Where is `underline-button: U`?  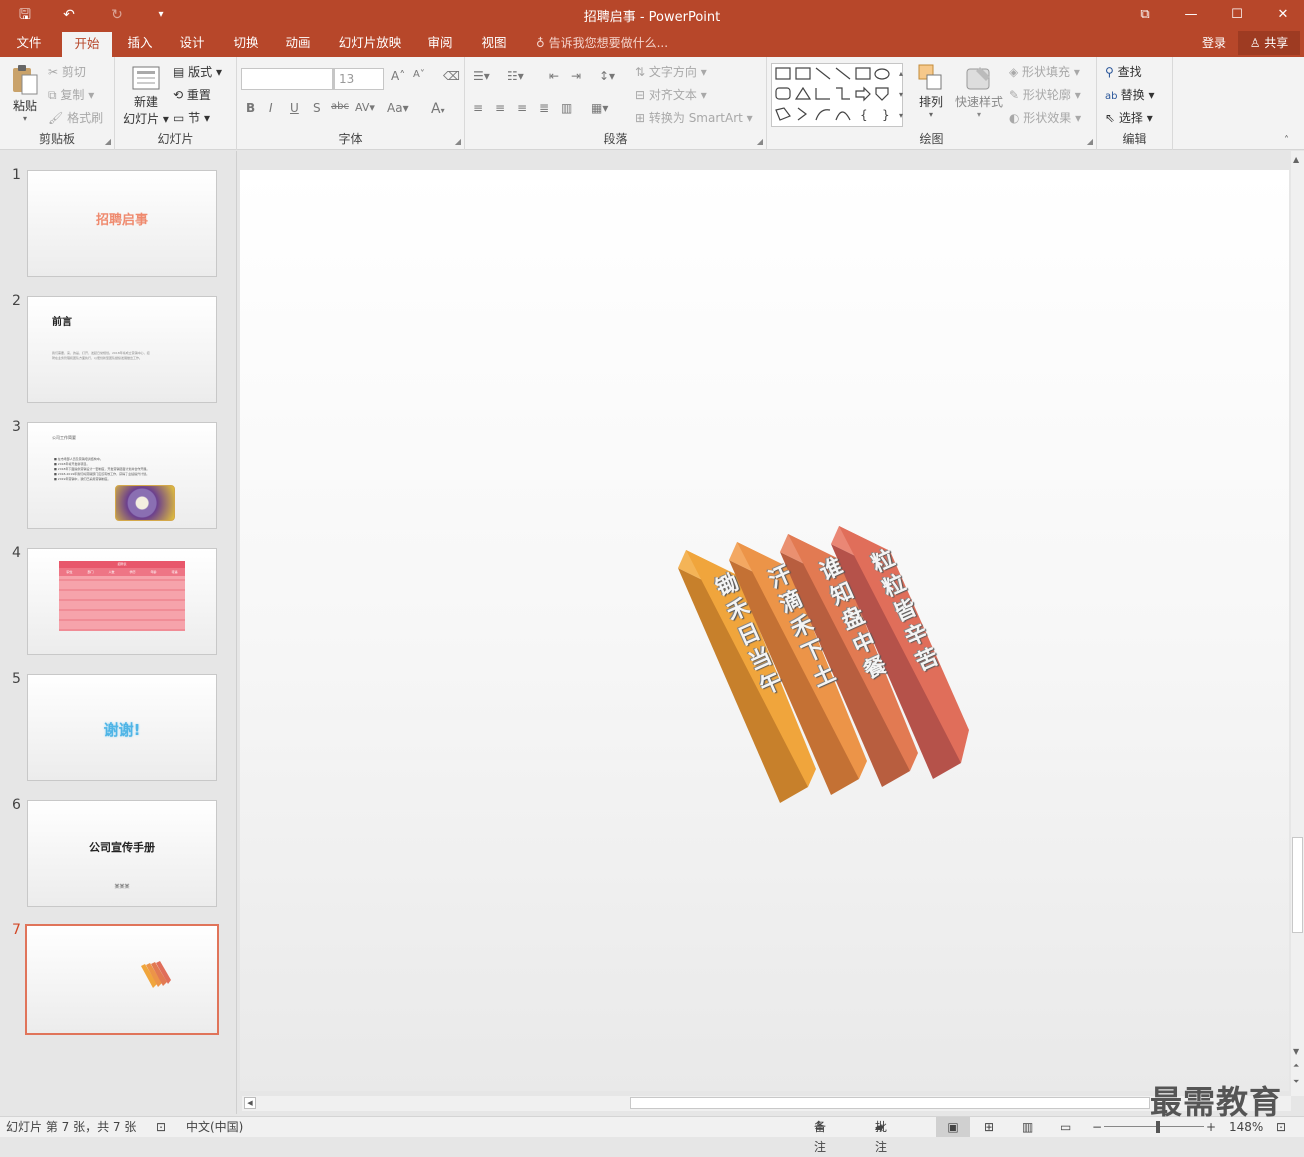
underline-button: U is located at coordinates (294, 108).